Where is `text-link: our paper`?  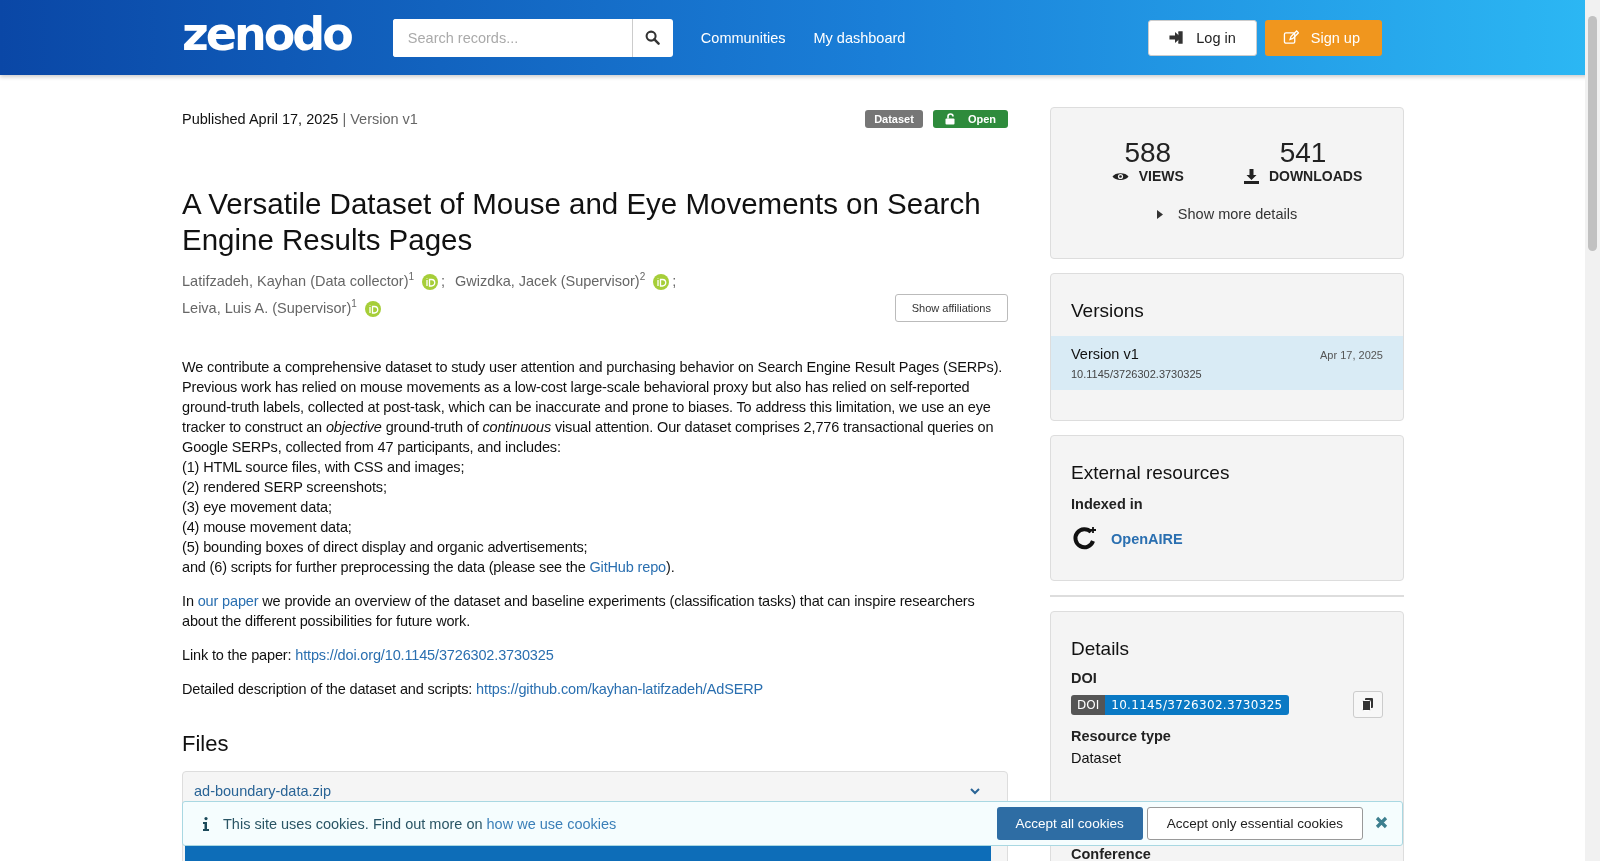
text-link: our paper is located at coordinates (228, 601).